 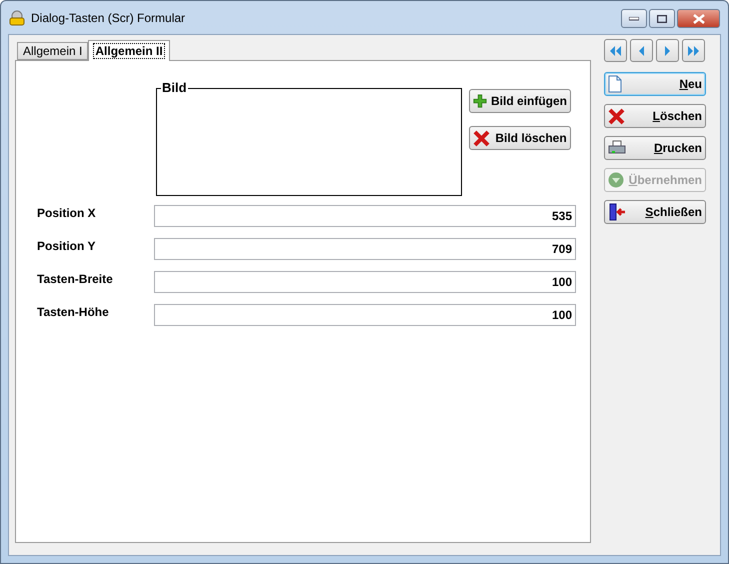 What do you see at coordinates (655, 116) in the screenshot?
I see `action-button: Löschen` at bounding box center [655, 116].